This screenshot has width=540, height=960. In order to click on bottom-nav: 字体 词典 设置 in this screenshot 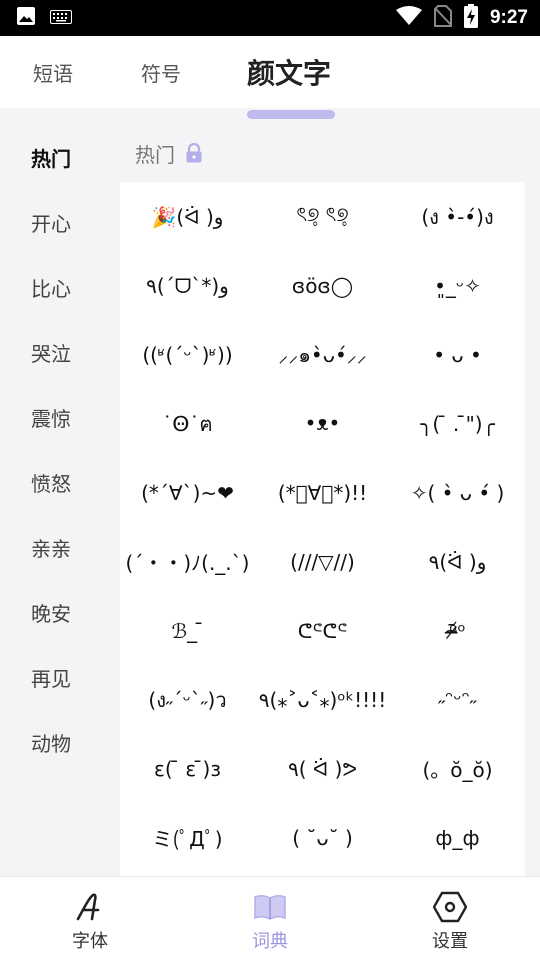, I will do `click(270, 918)`.